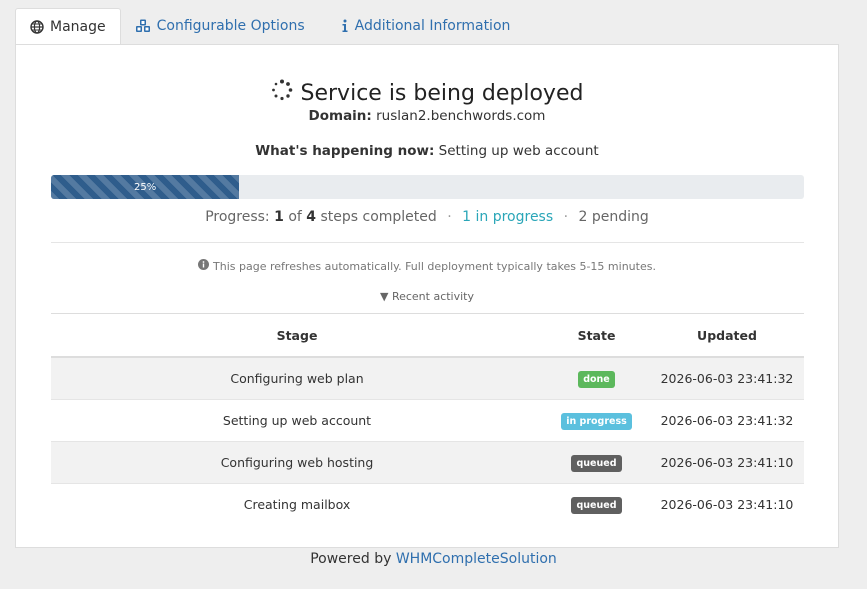 The width and height of the screenshot is (867, 589). I want to click on tab-configurable-options: Configurable Options, so click(220, 26).